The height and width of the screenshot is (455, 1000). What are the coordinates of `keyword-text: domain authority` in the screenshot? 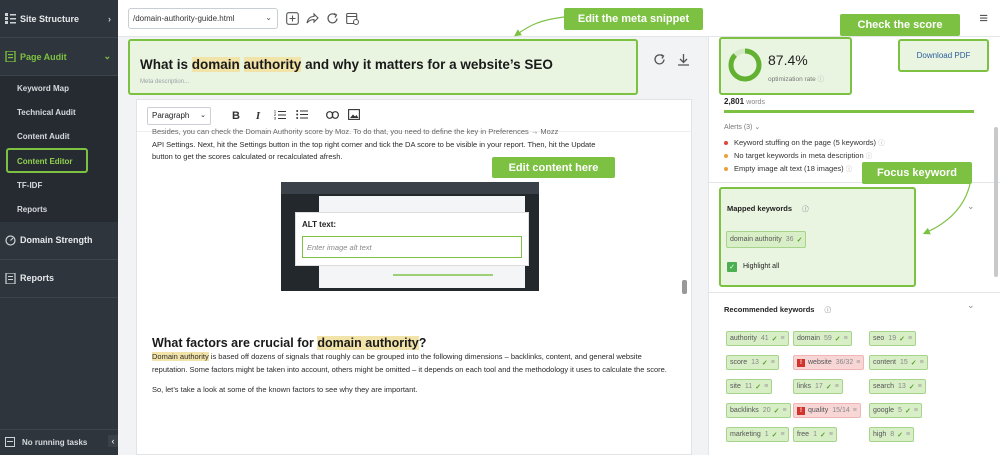 It's located at (756, 239).